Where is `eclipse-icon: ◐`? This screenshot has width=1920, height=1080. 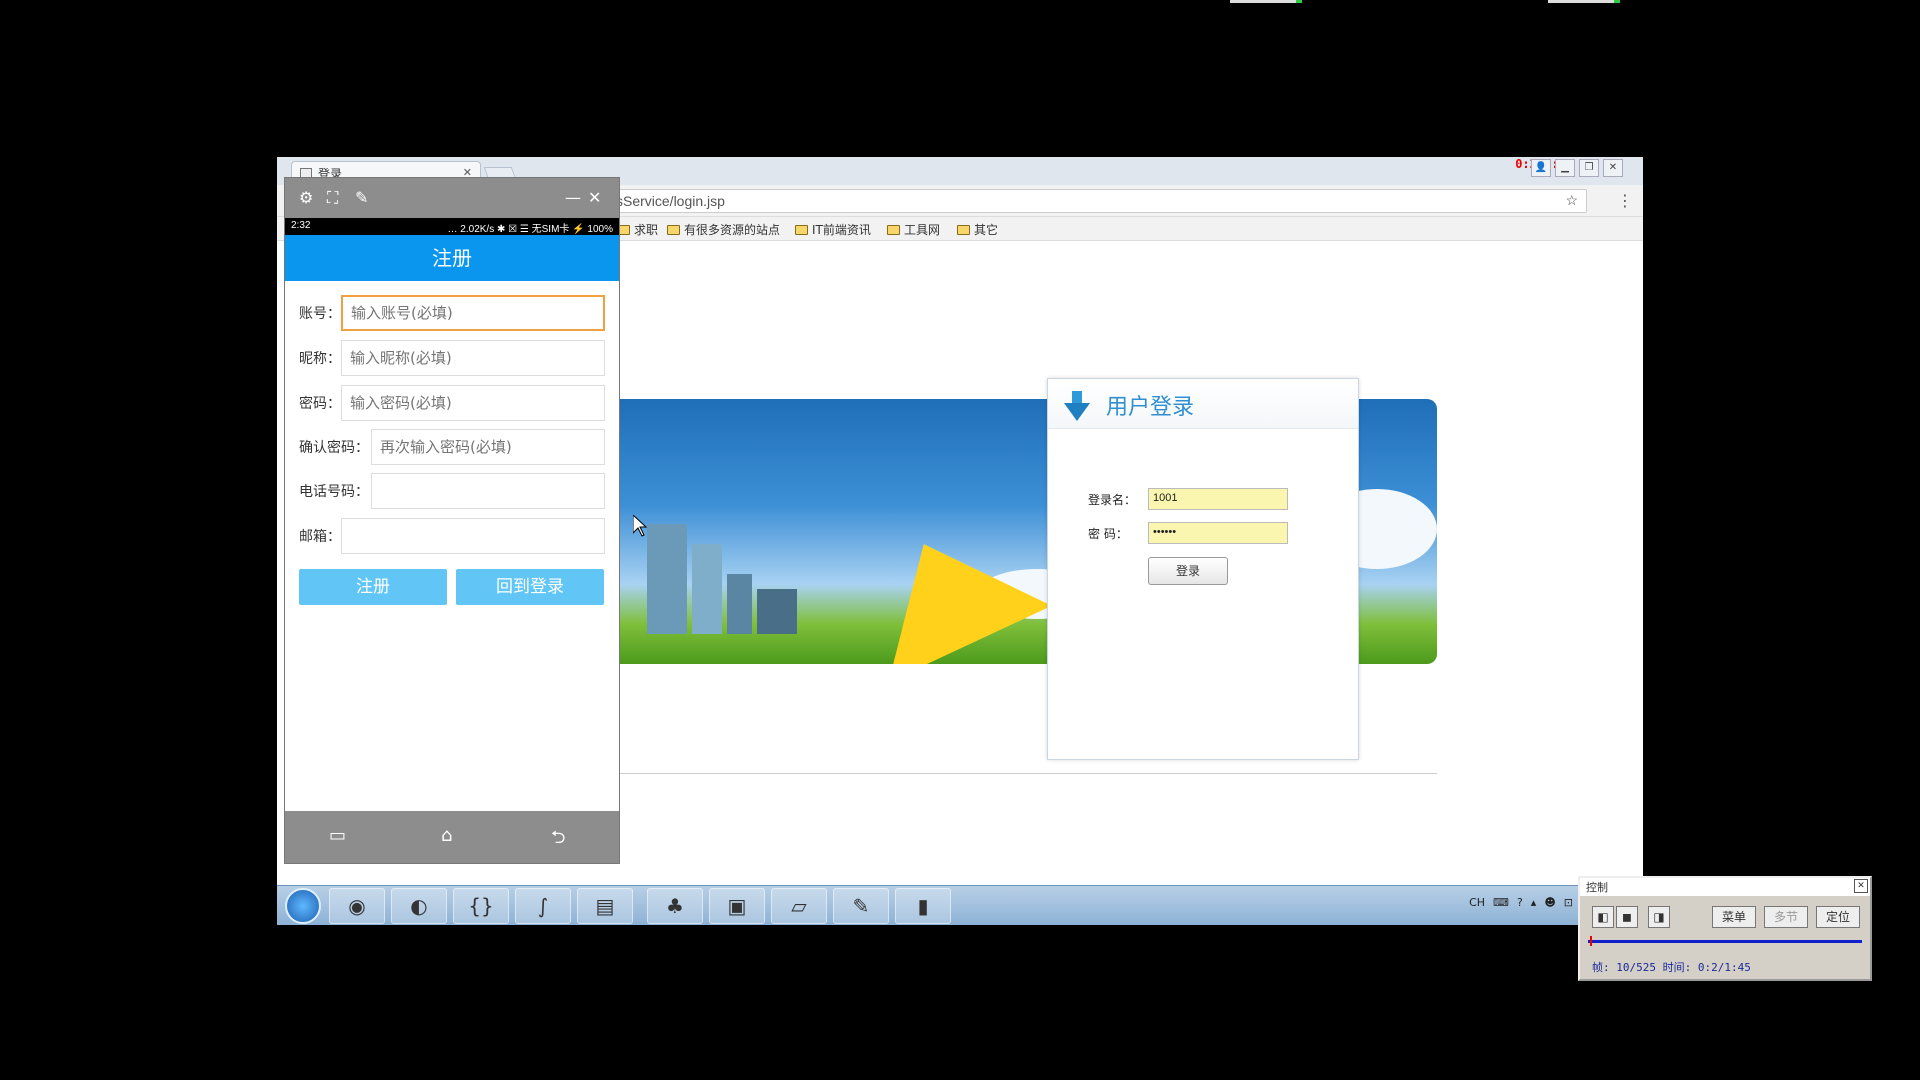 eclipse-icon: ◐ is located at coordinates (419, 906).